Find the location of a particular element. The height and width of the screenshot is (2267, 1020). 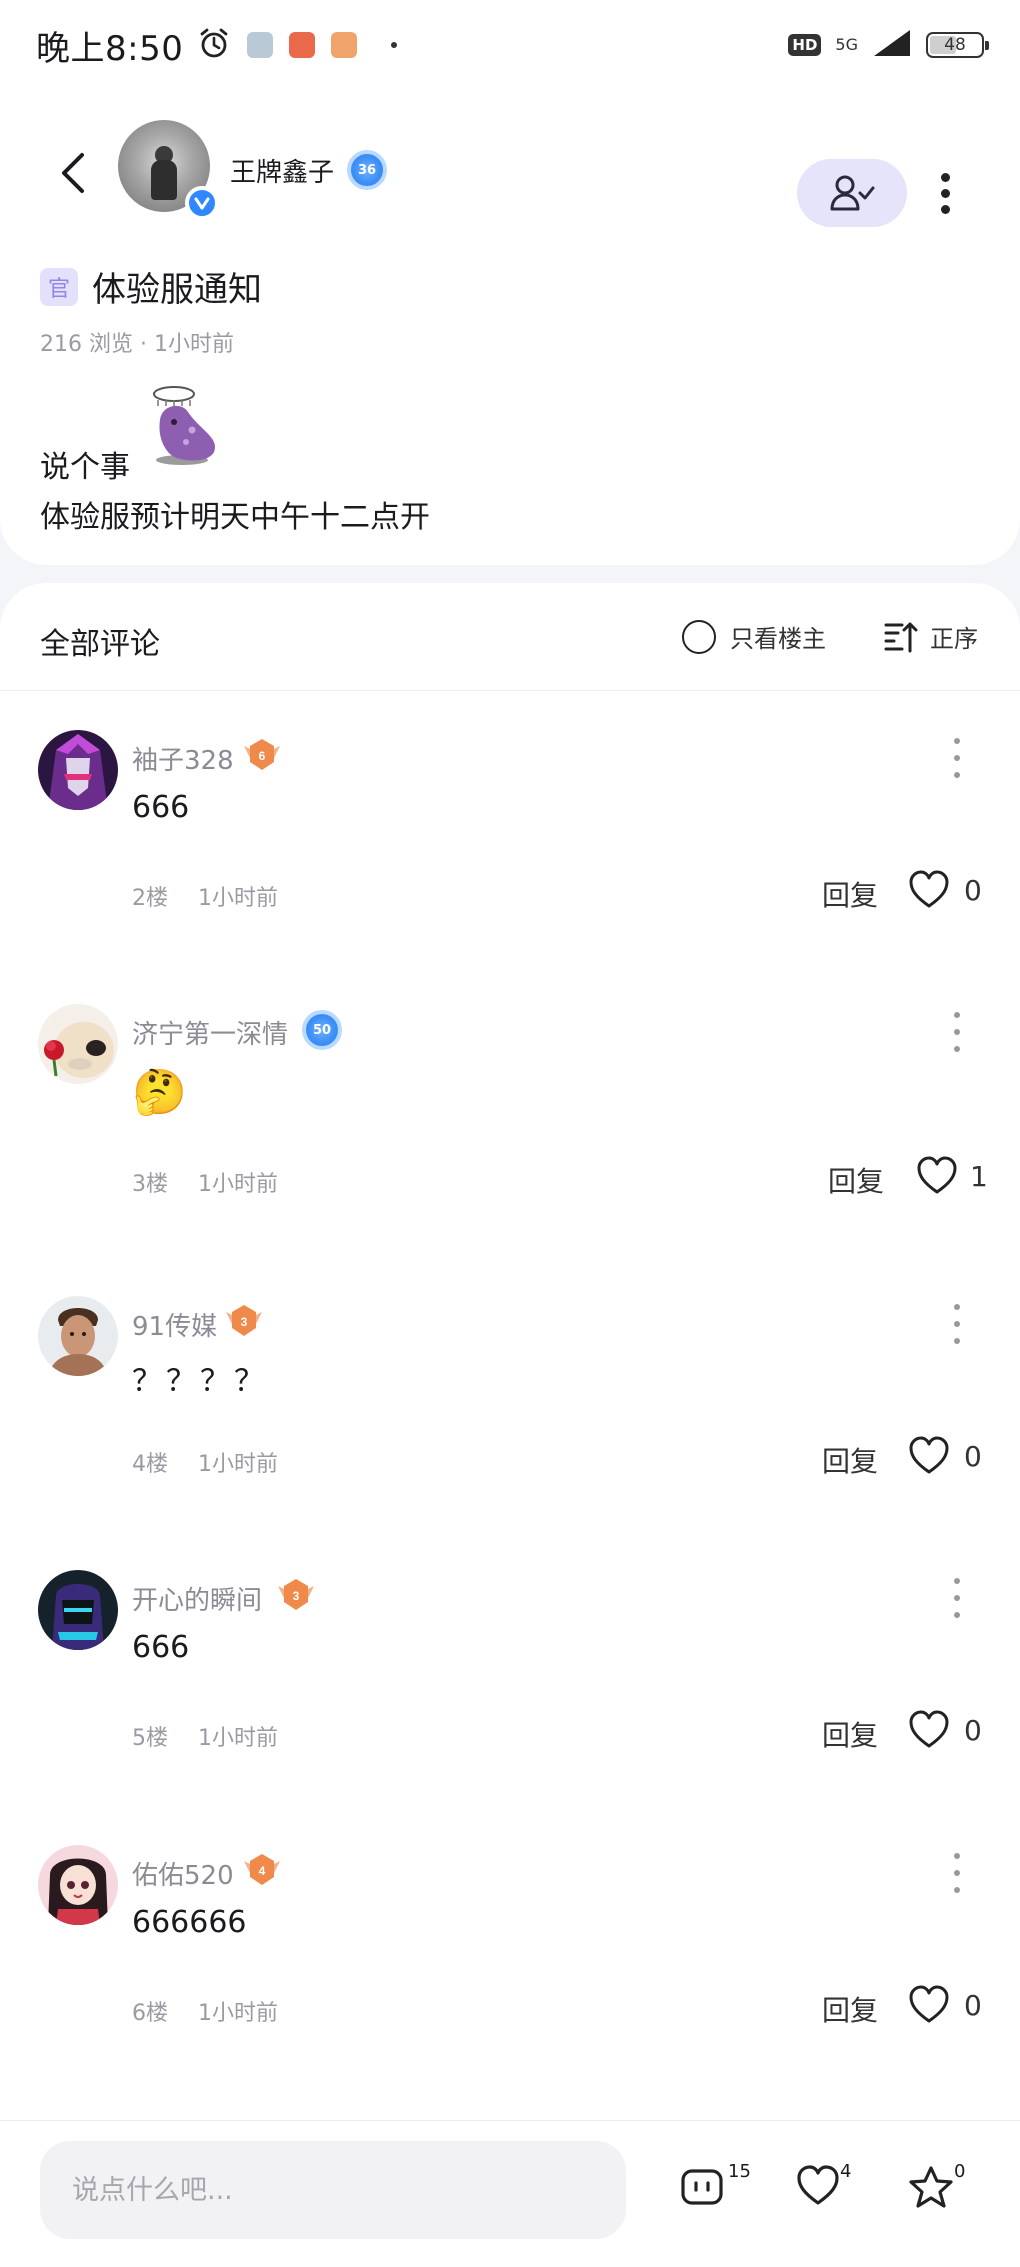

comment-floor: 3楼 is located at coordinates (150, 1184).